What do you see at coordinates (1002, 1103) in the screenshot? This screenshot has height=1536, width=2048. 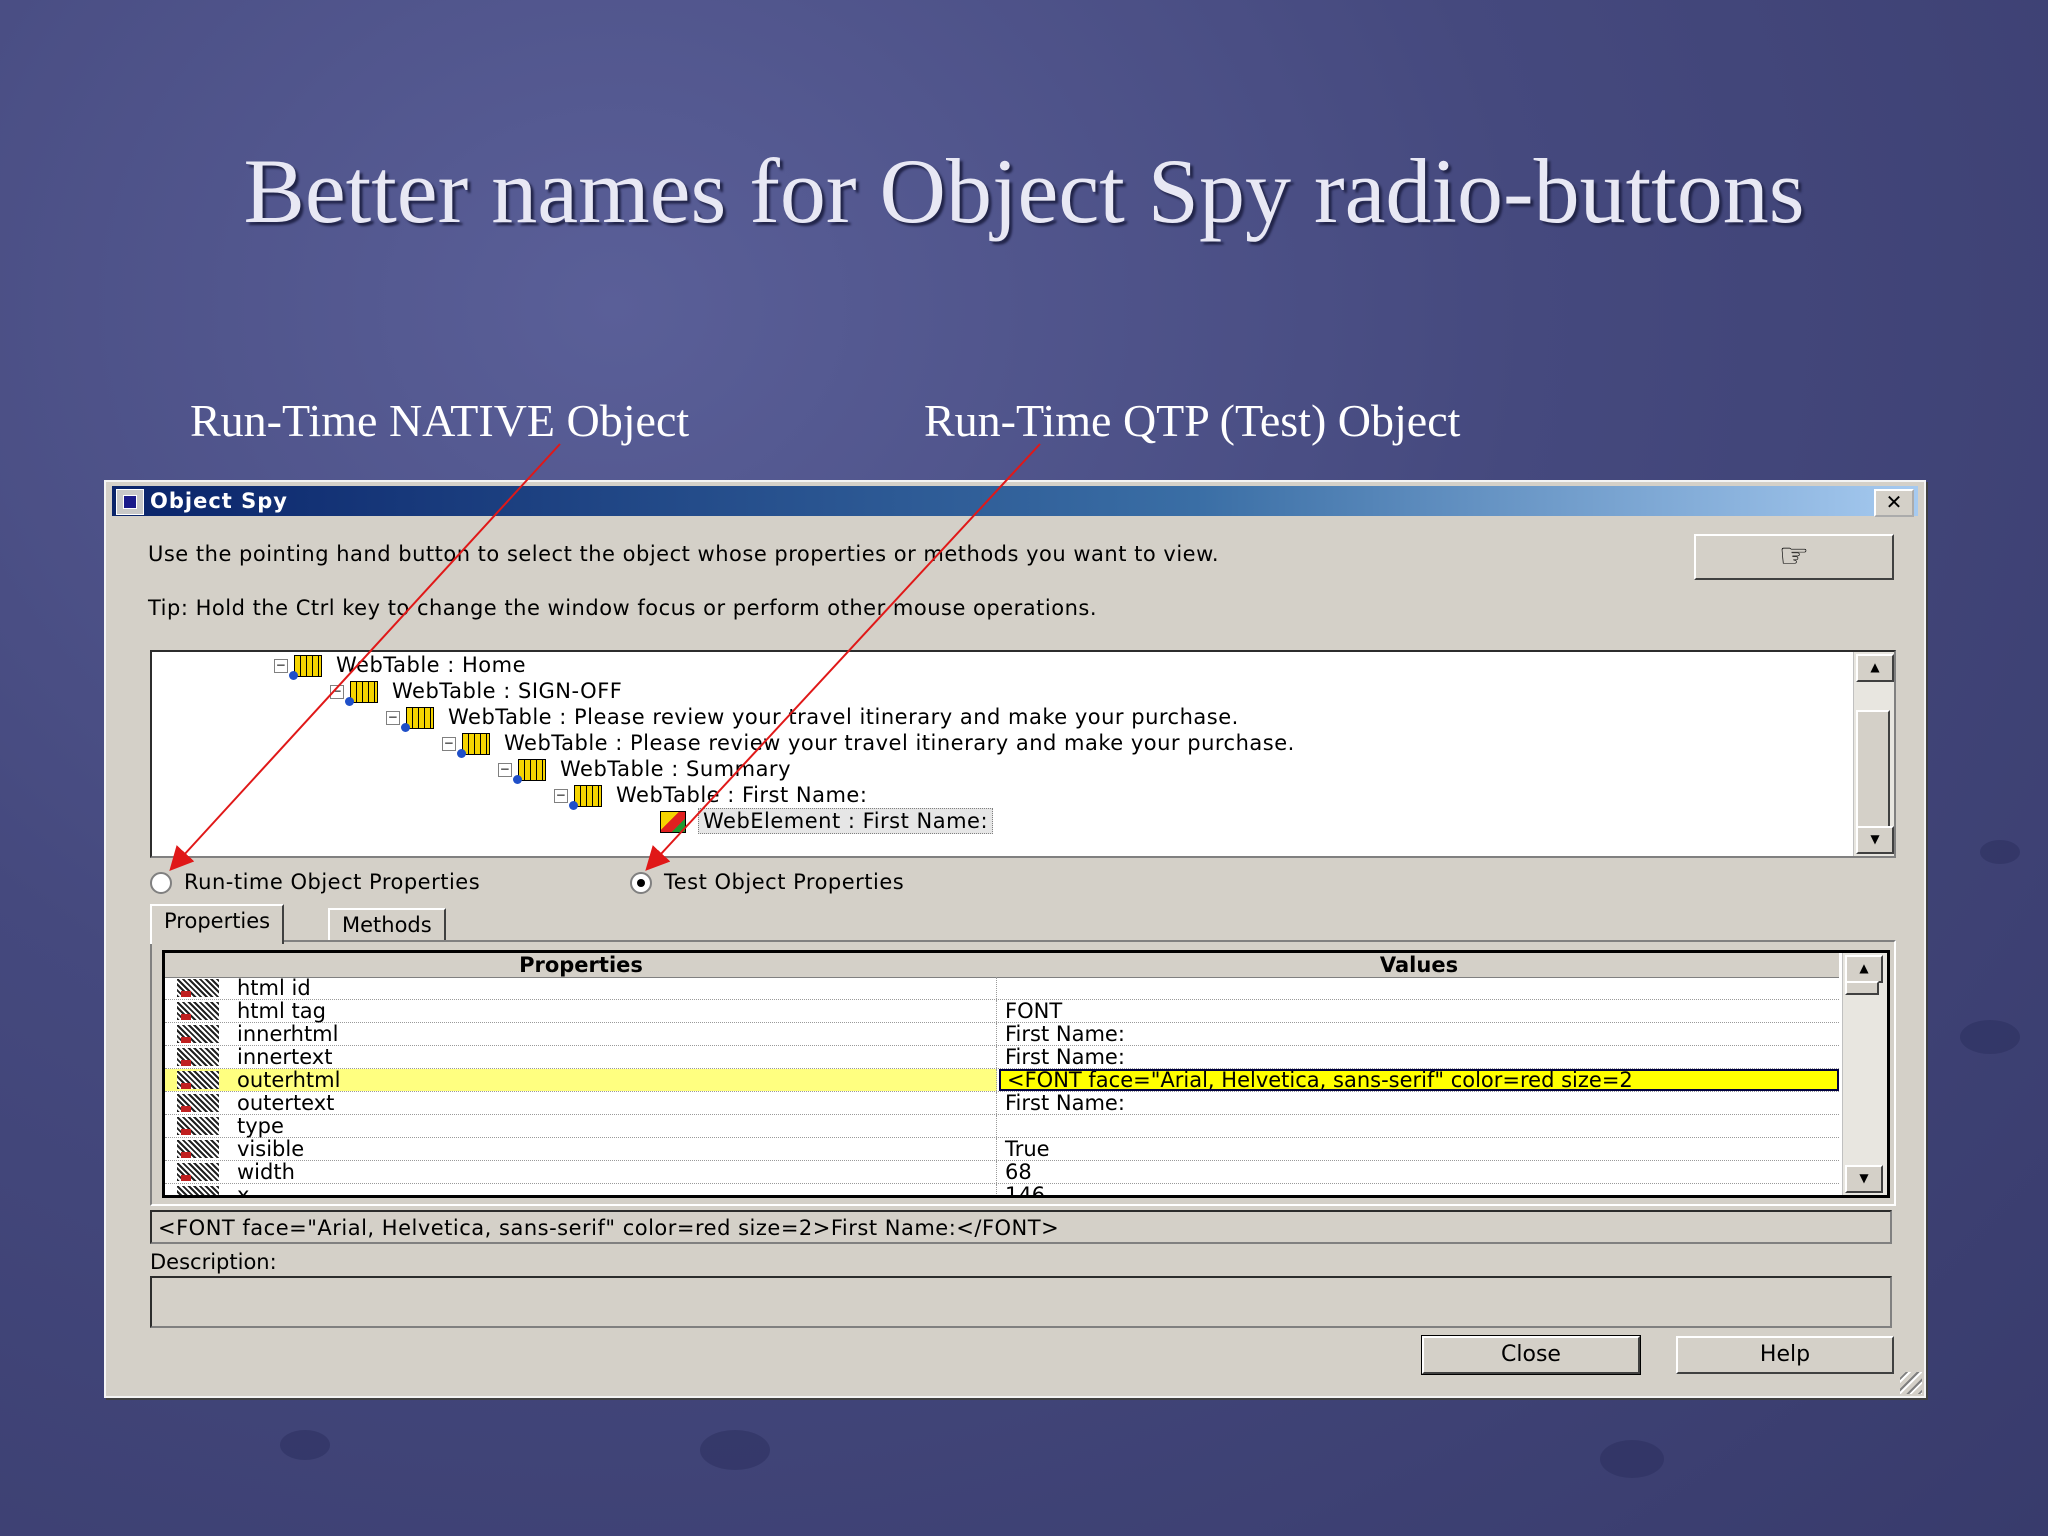 I see `table-row: outertext First Name:` at bounding box center [1002, 1103].